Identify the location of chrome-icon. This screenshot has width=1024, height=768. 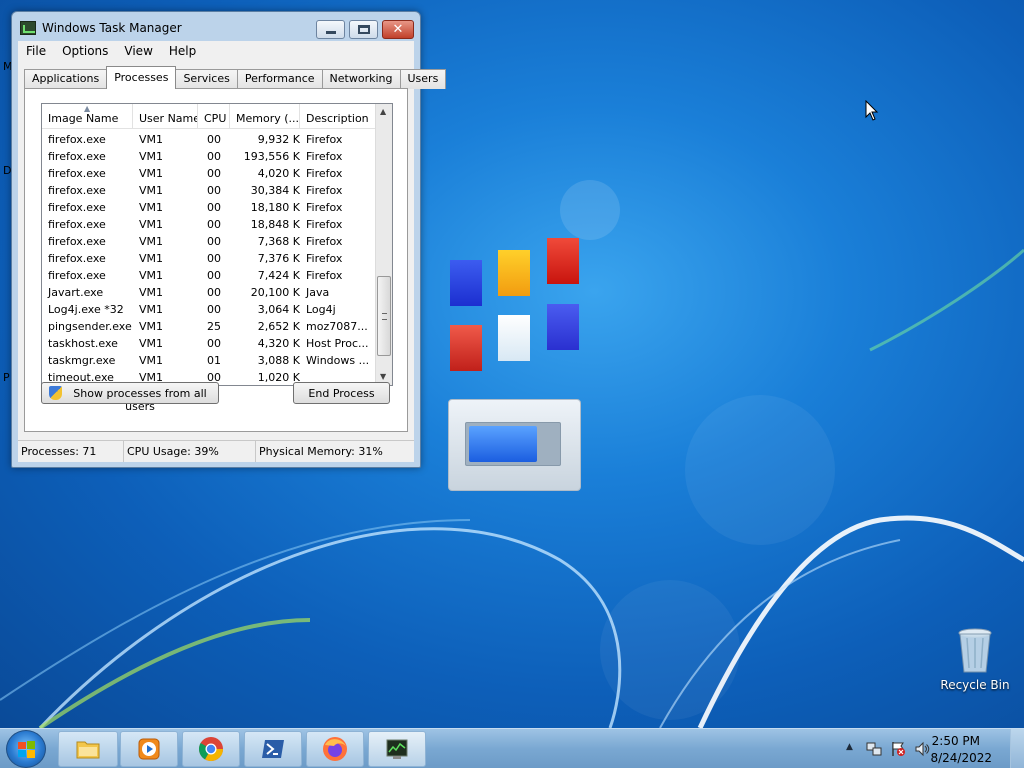
(210, 749).